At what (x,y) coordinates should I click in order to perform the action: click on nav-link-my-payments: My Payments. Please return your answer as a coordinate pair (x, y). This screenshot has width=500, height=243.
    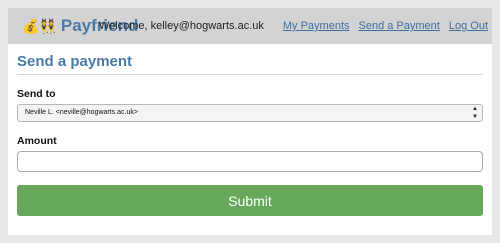
    Looking at the image, I should click on (316, 26).